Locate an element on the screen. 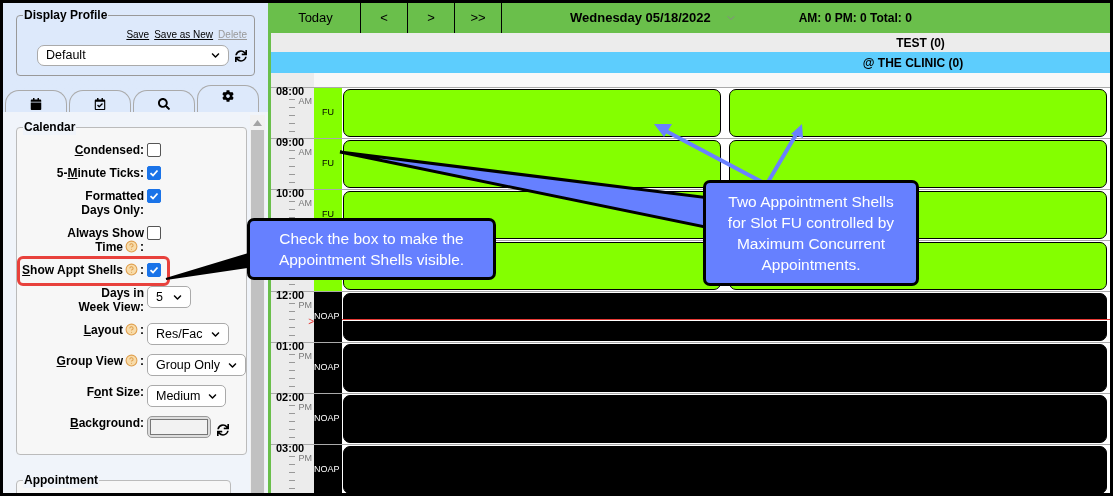 This screenshot has width=1113, height=496. setting-label: Layout : is located at coordinates (113, 329).